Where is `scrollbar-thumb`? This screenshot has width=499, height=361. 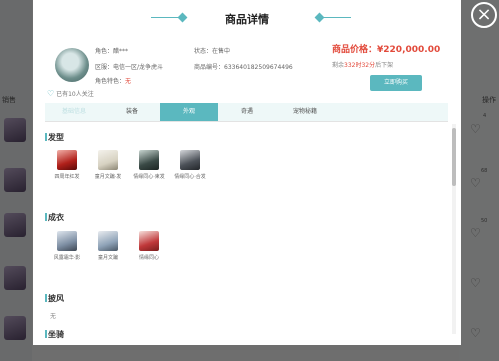
scrollbar-thumb is located at coordinates (454, 157).